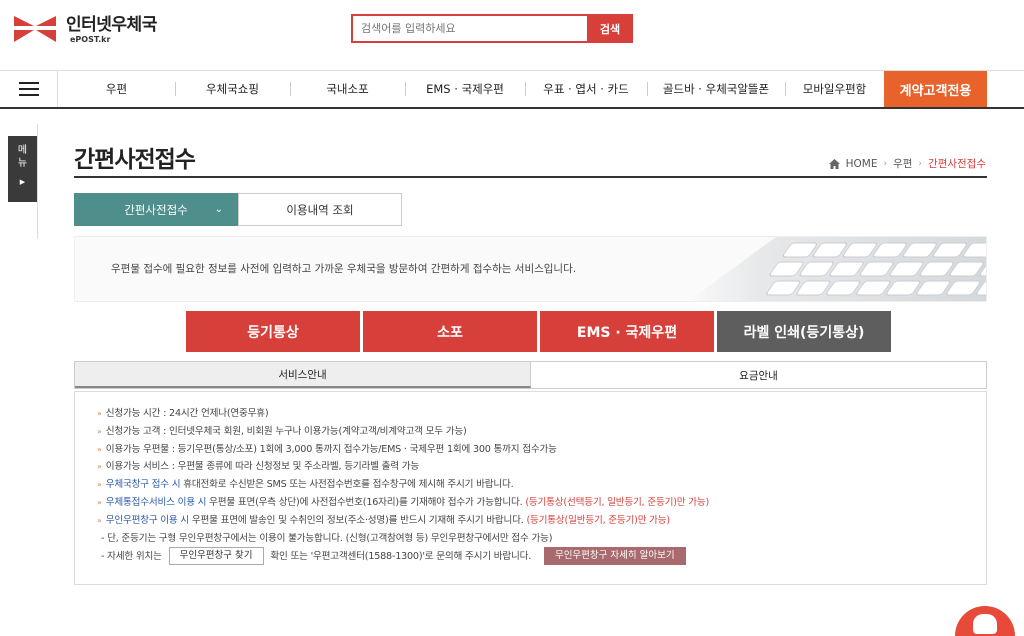  Describe the element at coordinates (22, 163) in the screenshot. I see `side-menu-label-2: 뉴` at that location.